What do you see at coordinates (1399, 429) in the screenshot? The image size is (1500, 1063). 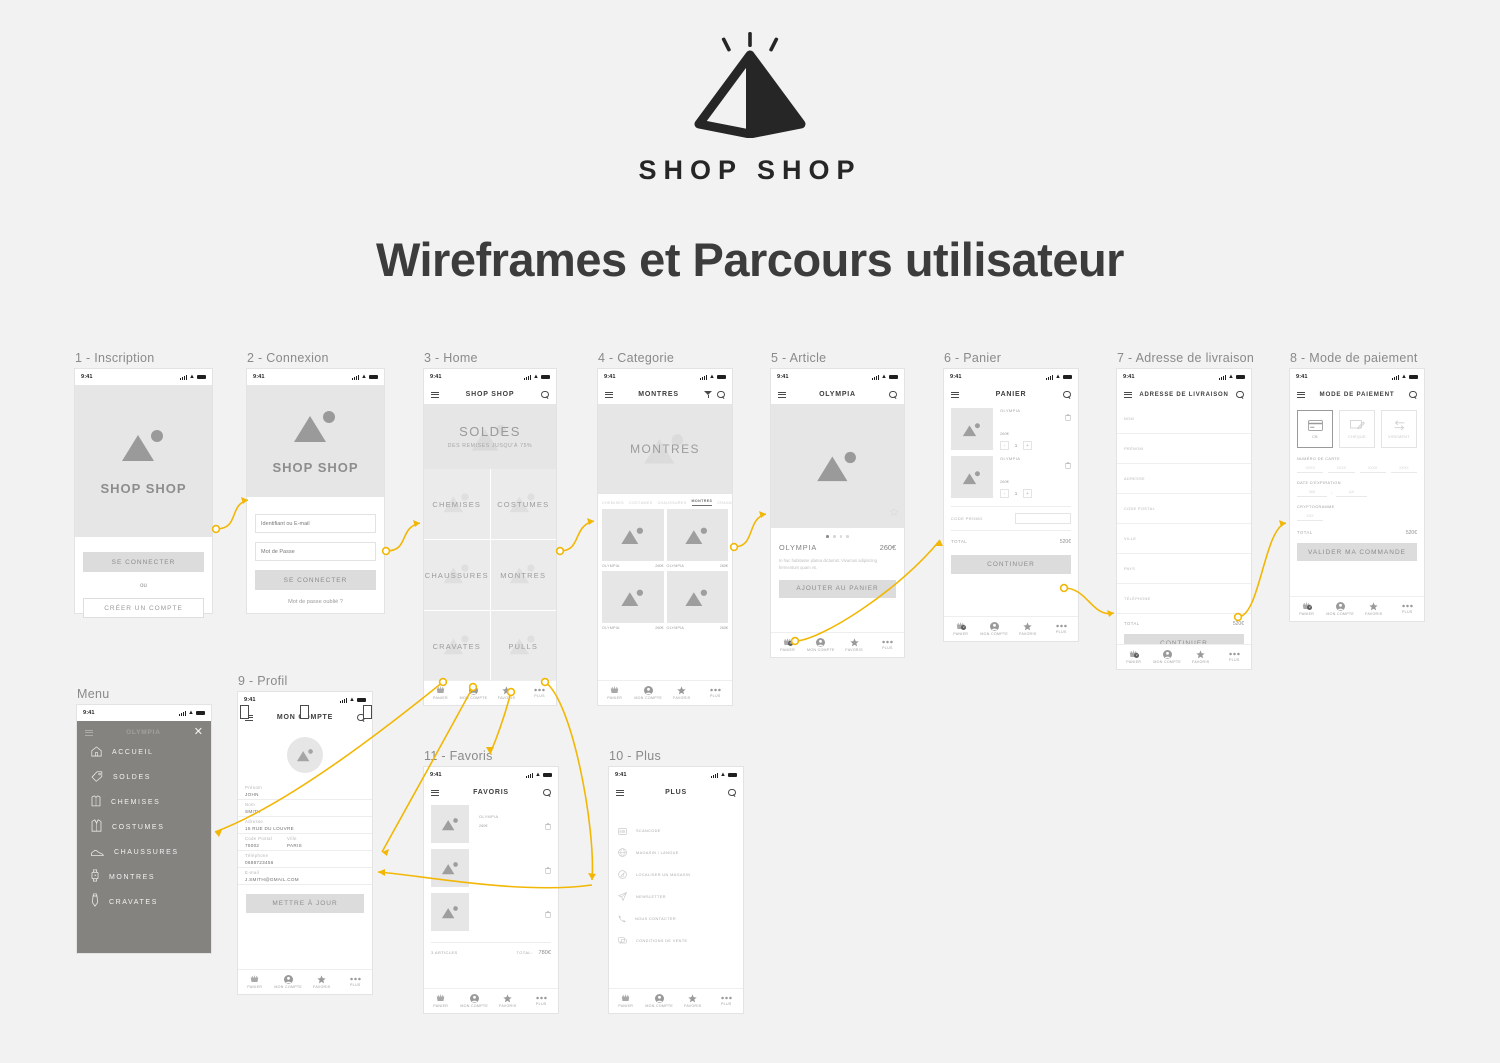 I see `payment-method-virement: VIREMENT` at bounding box center [1399, 429].